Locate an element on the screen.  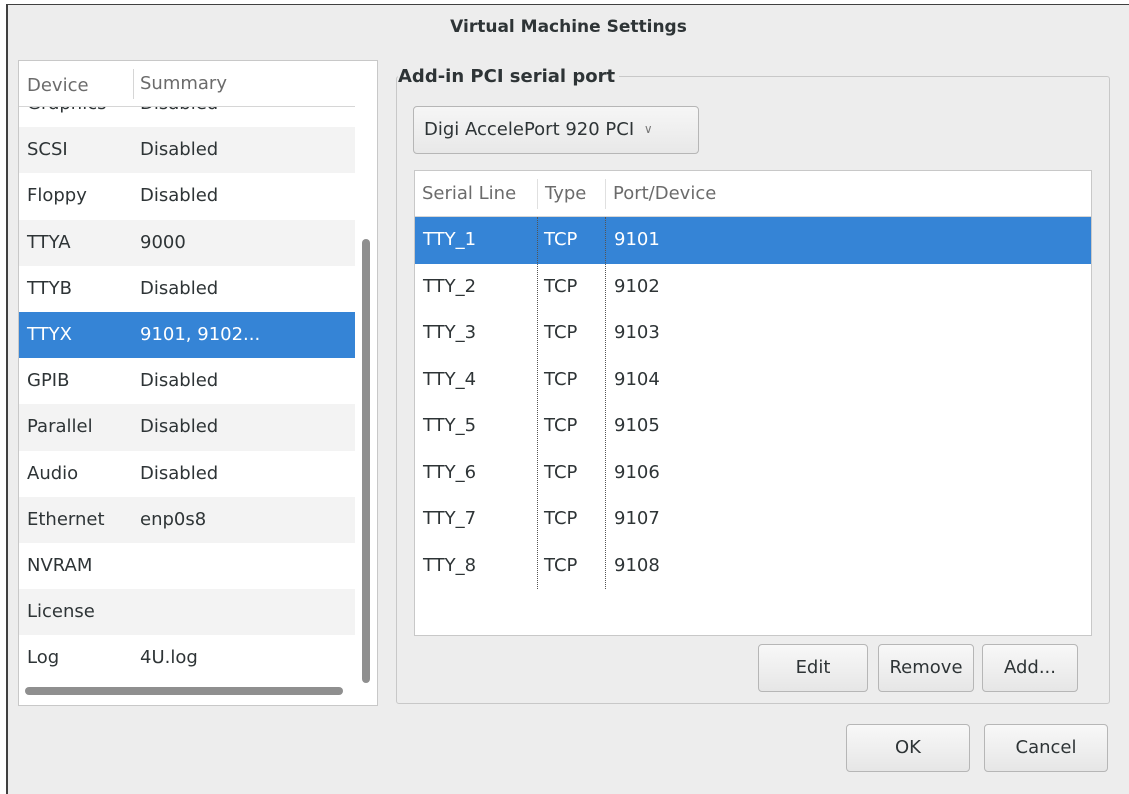
serial-line-port: 9101 is located at coordinates (637, 239).